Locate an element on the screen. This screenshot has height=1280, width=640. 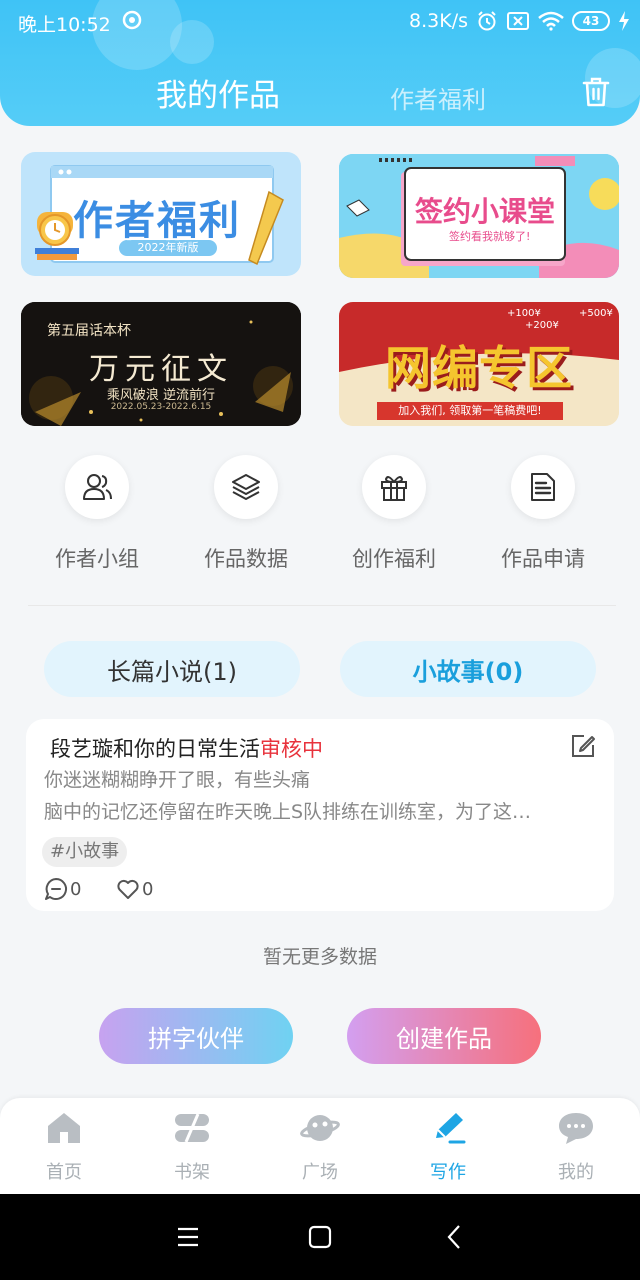
nav-bookshelf: 书架 is located at coordinates (192, 1147).